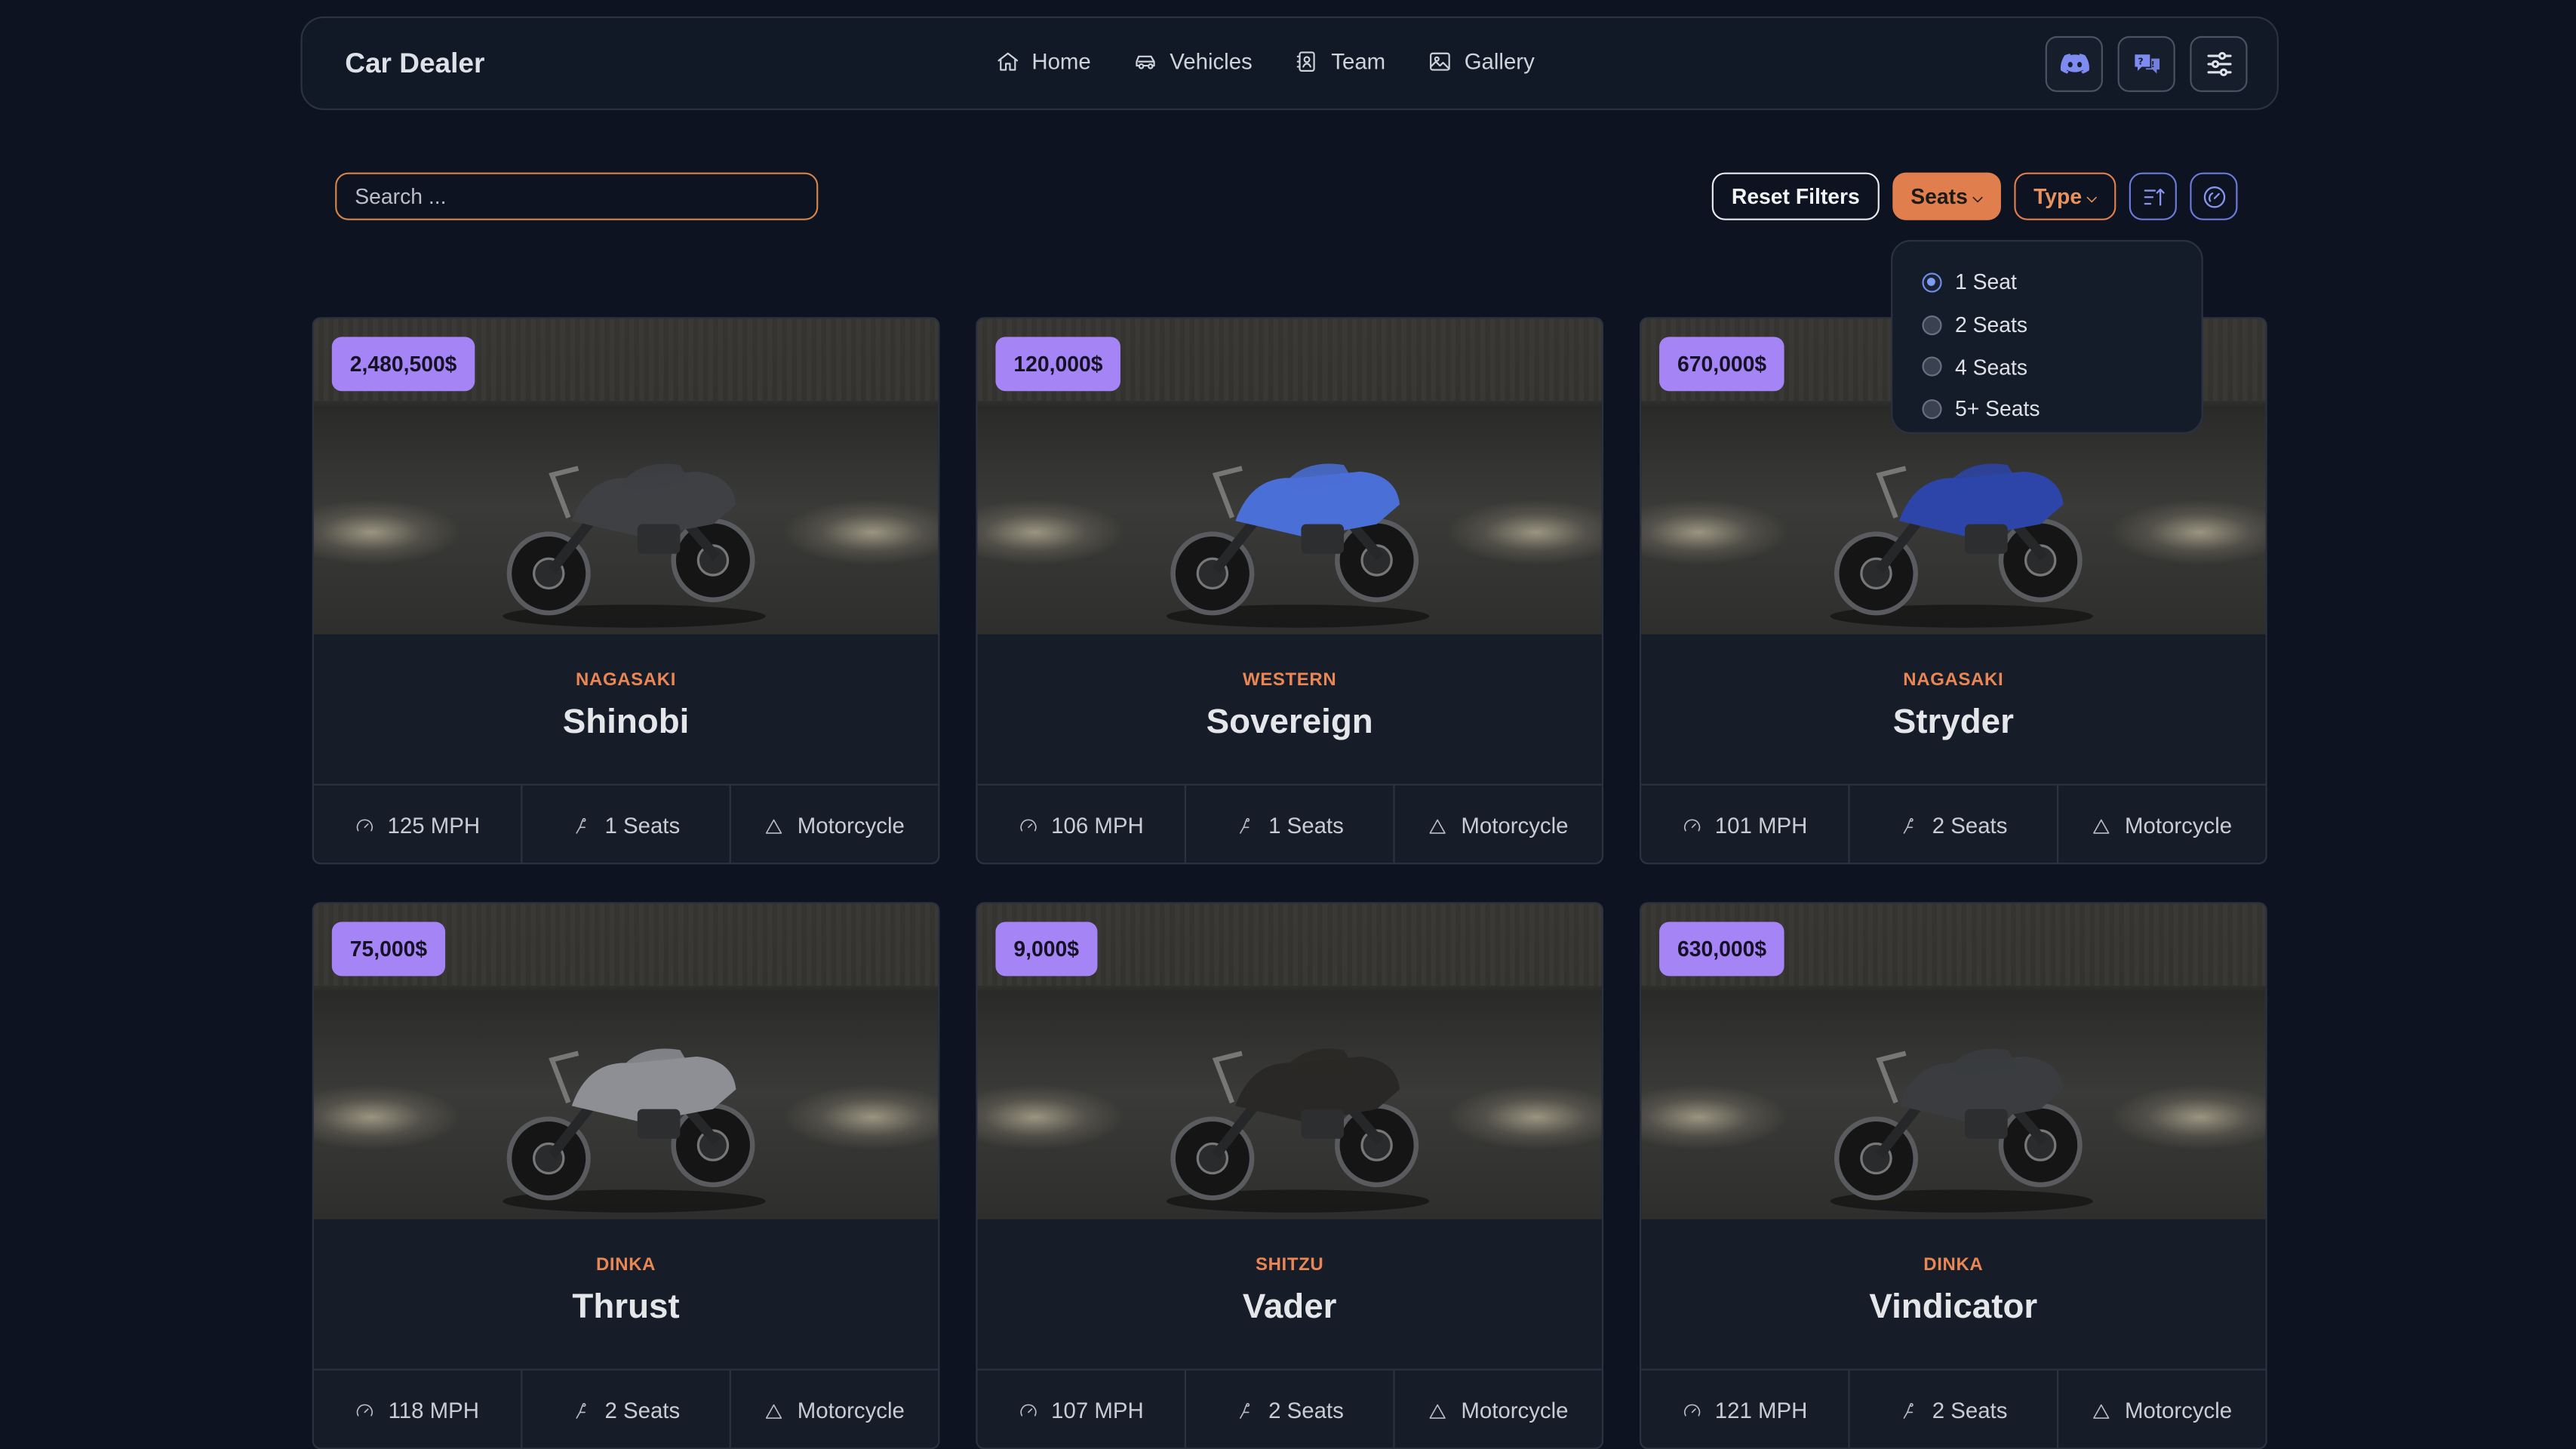  I want to click on vehicle-brand: WESTERN, so click(1289, 680).